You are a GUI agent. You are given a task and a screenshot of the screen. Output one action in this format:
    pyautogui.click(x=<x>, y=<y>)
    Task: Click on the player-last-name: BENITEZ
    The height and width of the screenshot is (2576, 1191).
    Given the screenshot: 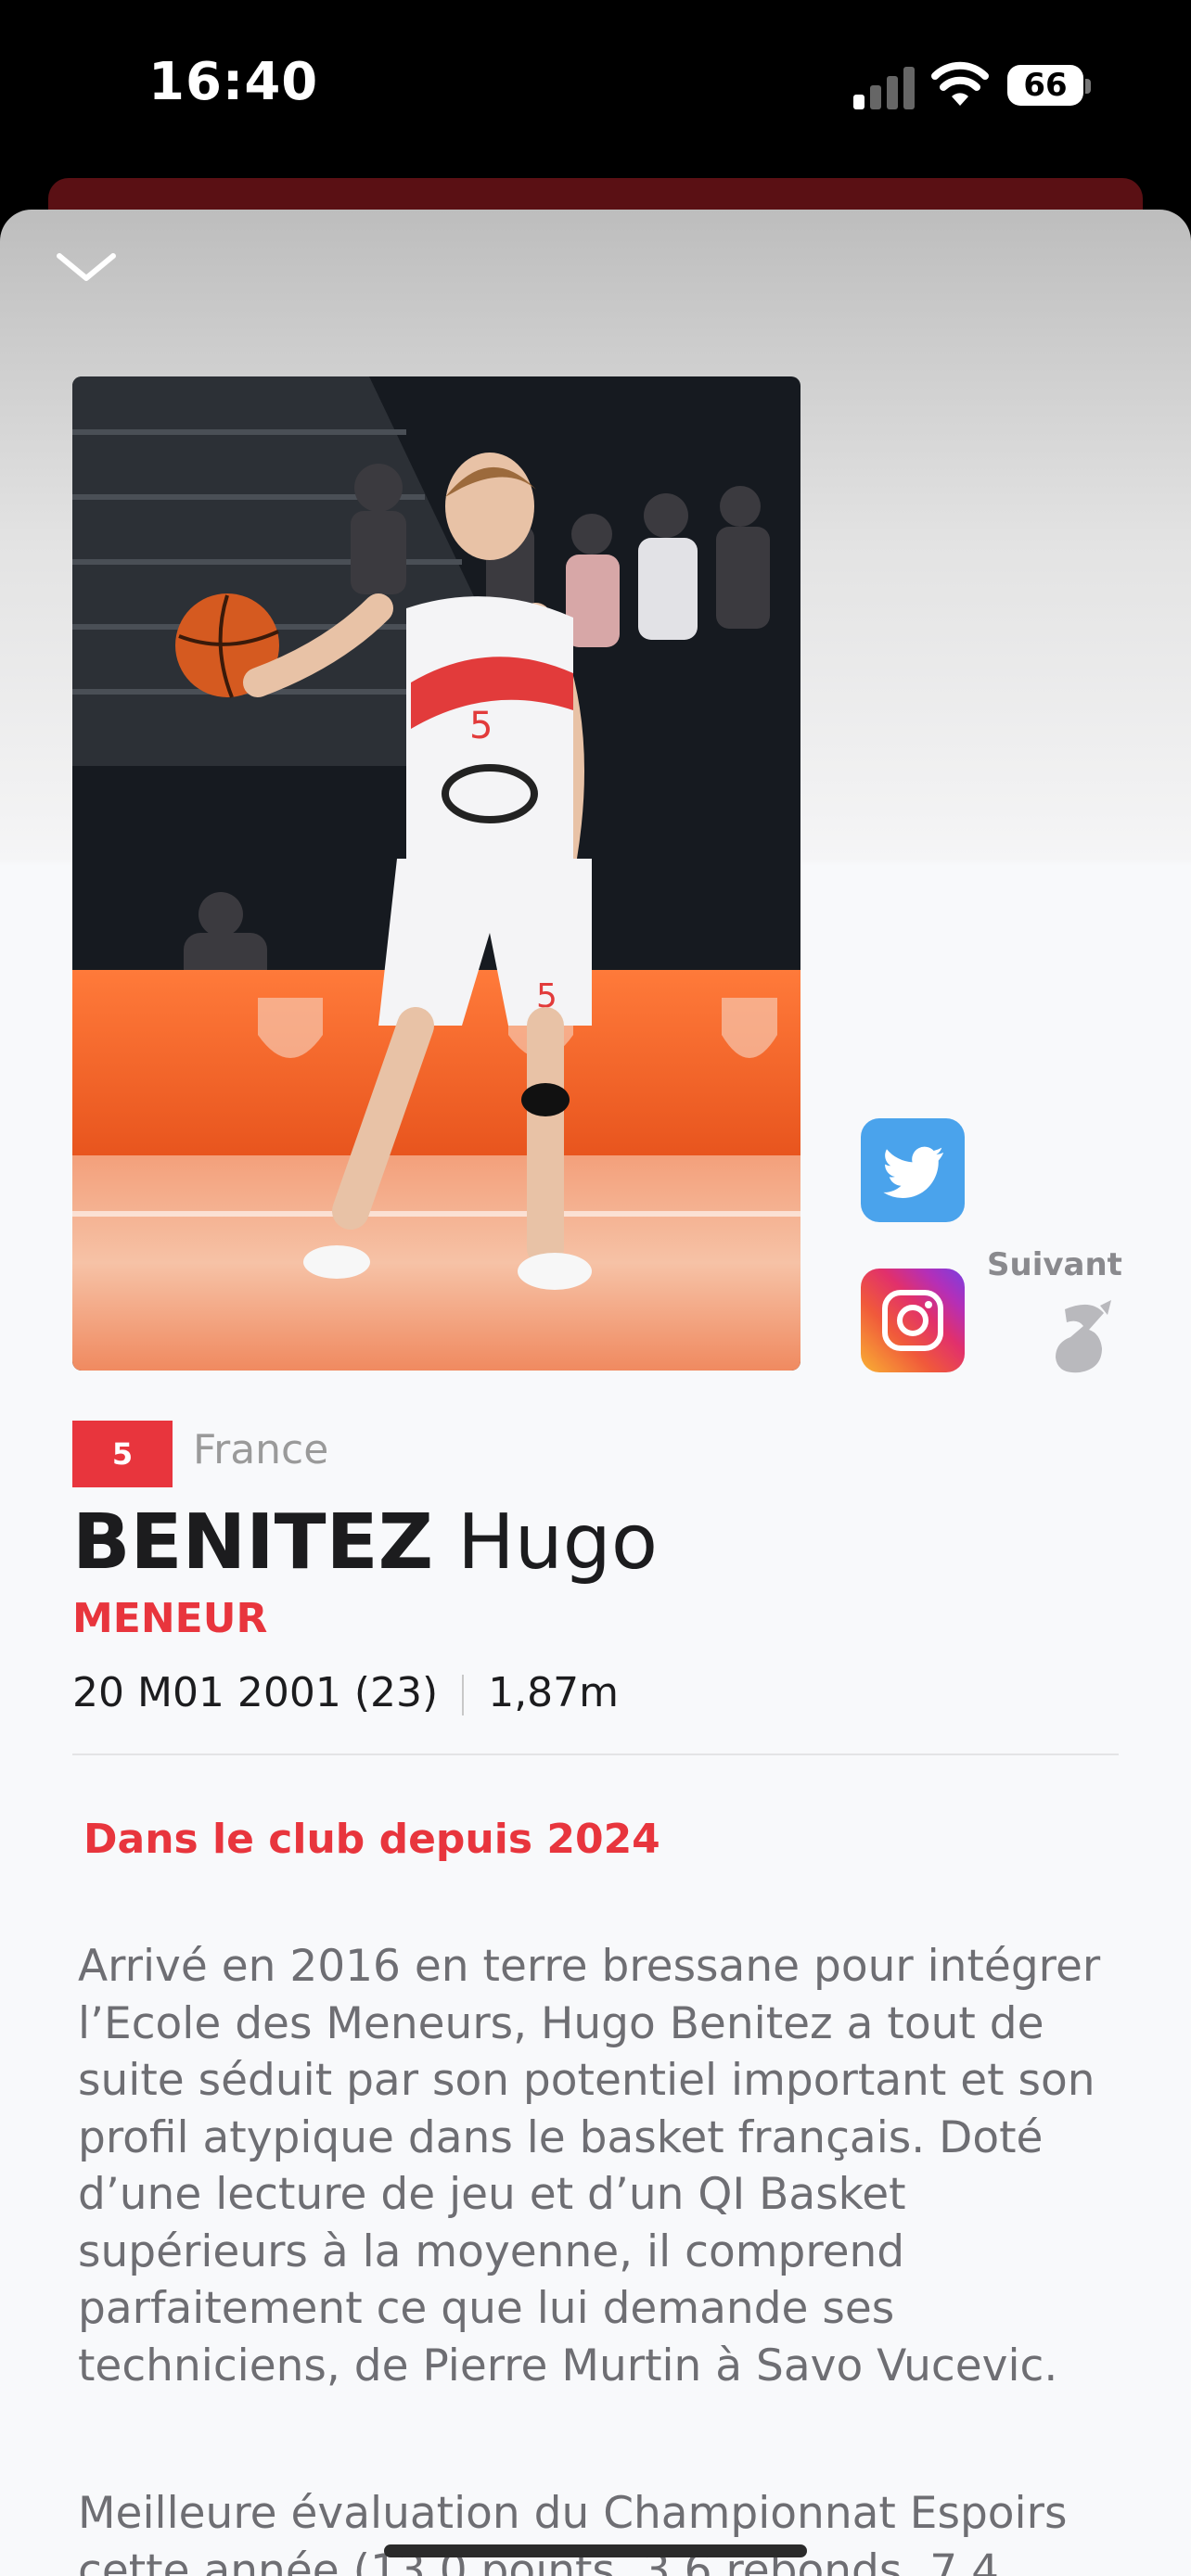 What is the action you would take?
    pyautogui.click(x=253, y=1542)
    